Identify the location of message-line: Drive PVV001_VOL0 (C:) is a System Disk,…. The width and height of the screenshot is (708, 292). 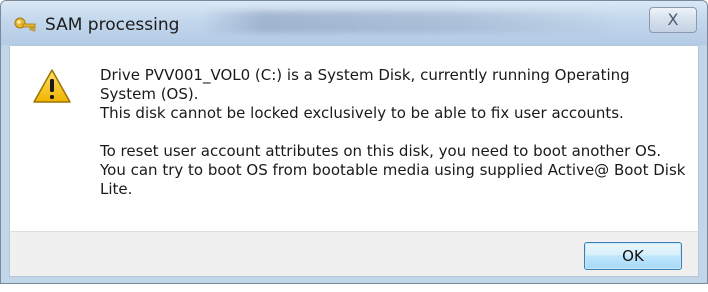
(365, 84).